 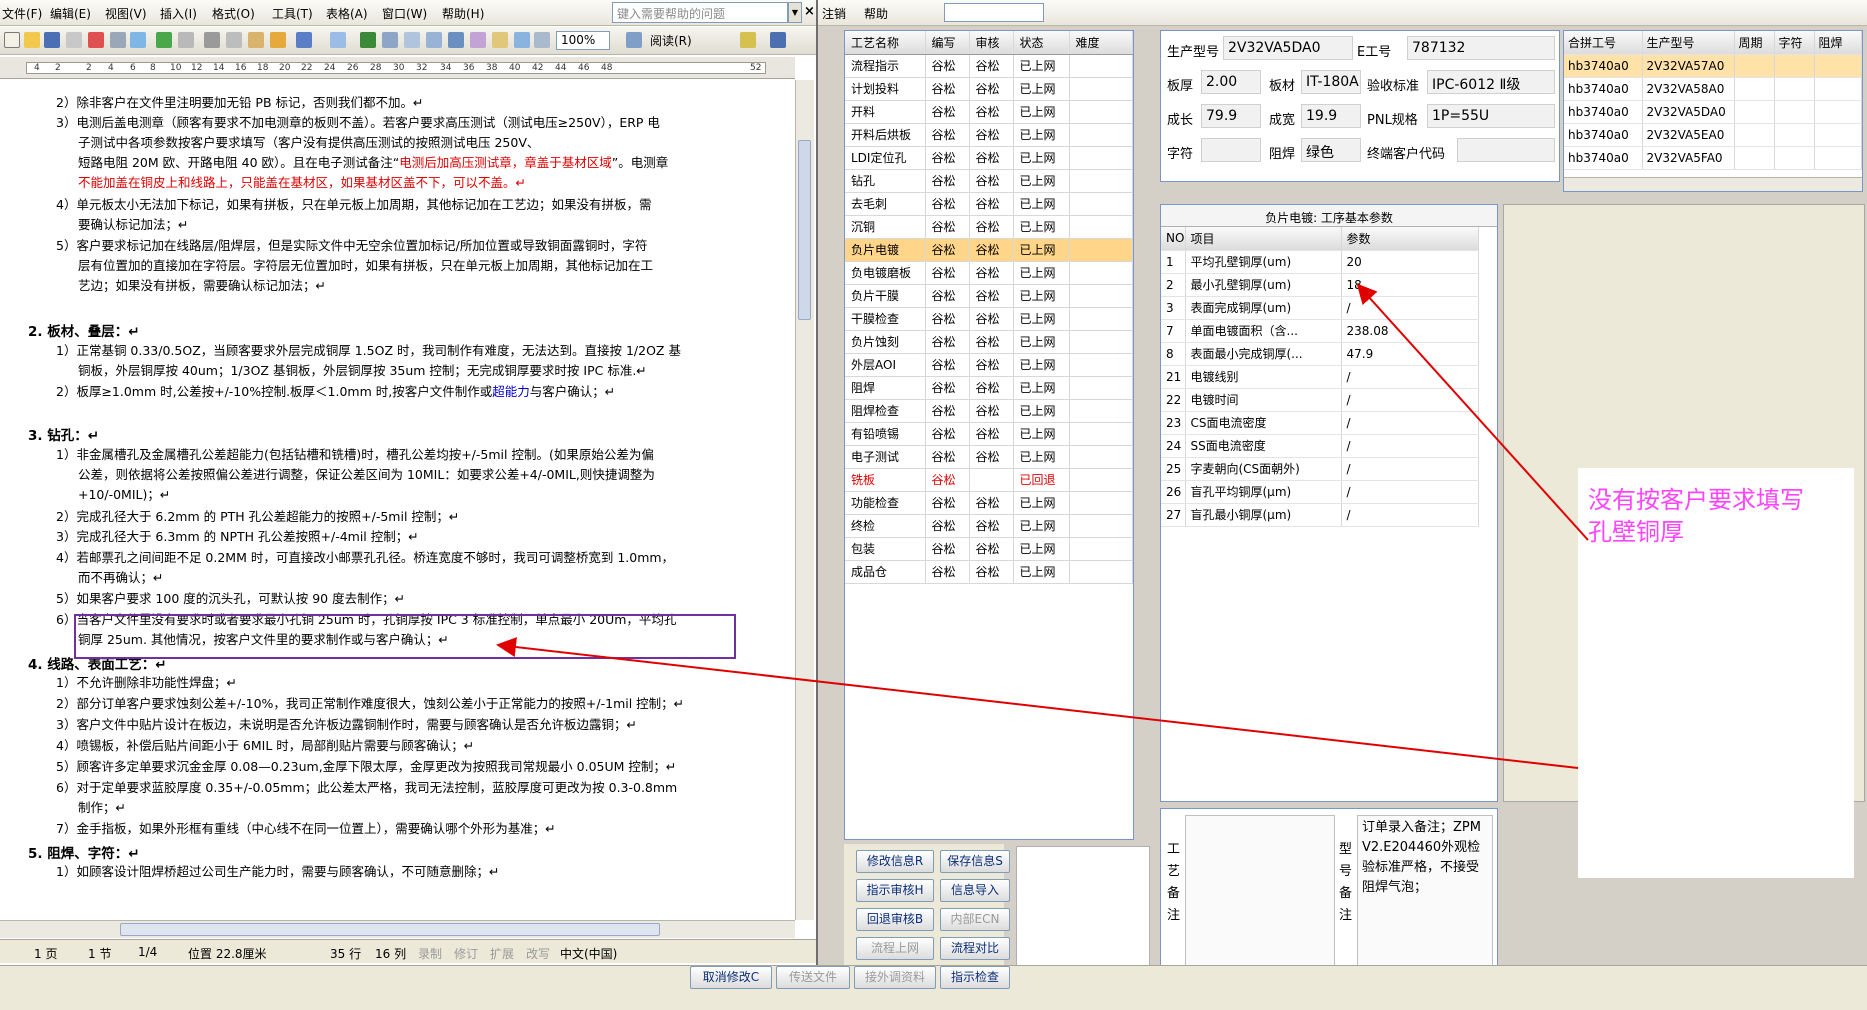 I want to click on process-row: 钻孔 谷松 谷松 已上网, so click(x=989, y=181).